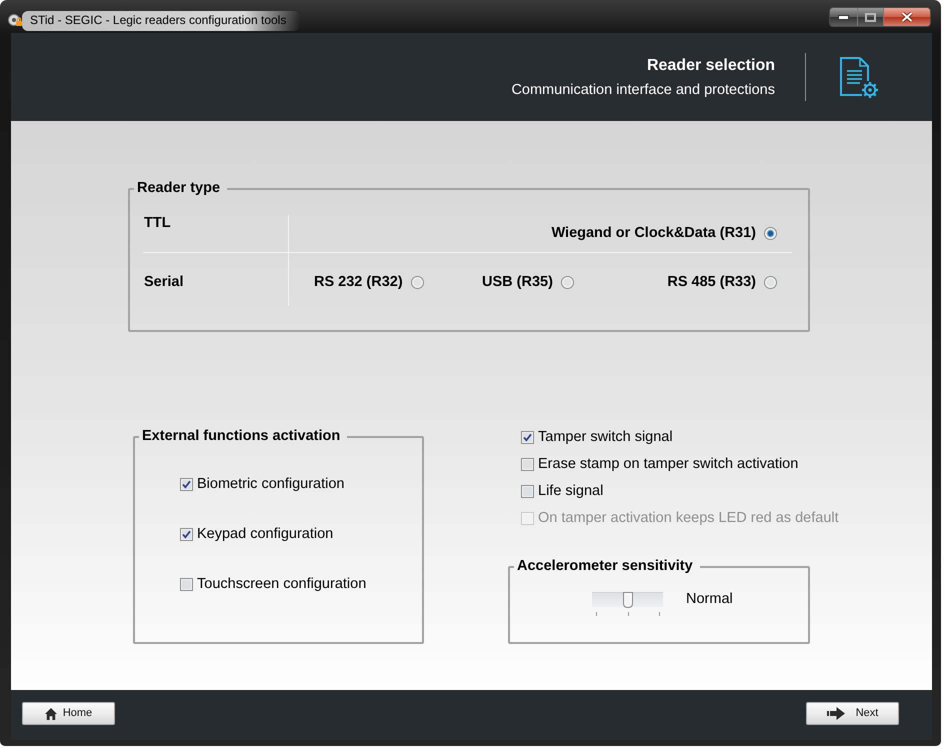 The height and width of the screenshot is (752, 945). What do you see at coordinates (215, 279) in the screenshot?
I see `group-label: Serial` at bounding box center [215, 279].